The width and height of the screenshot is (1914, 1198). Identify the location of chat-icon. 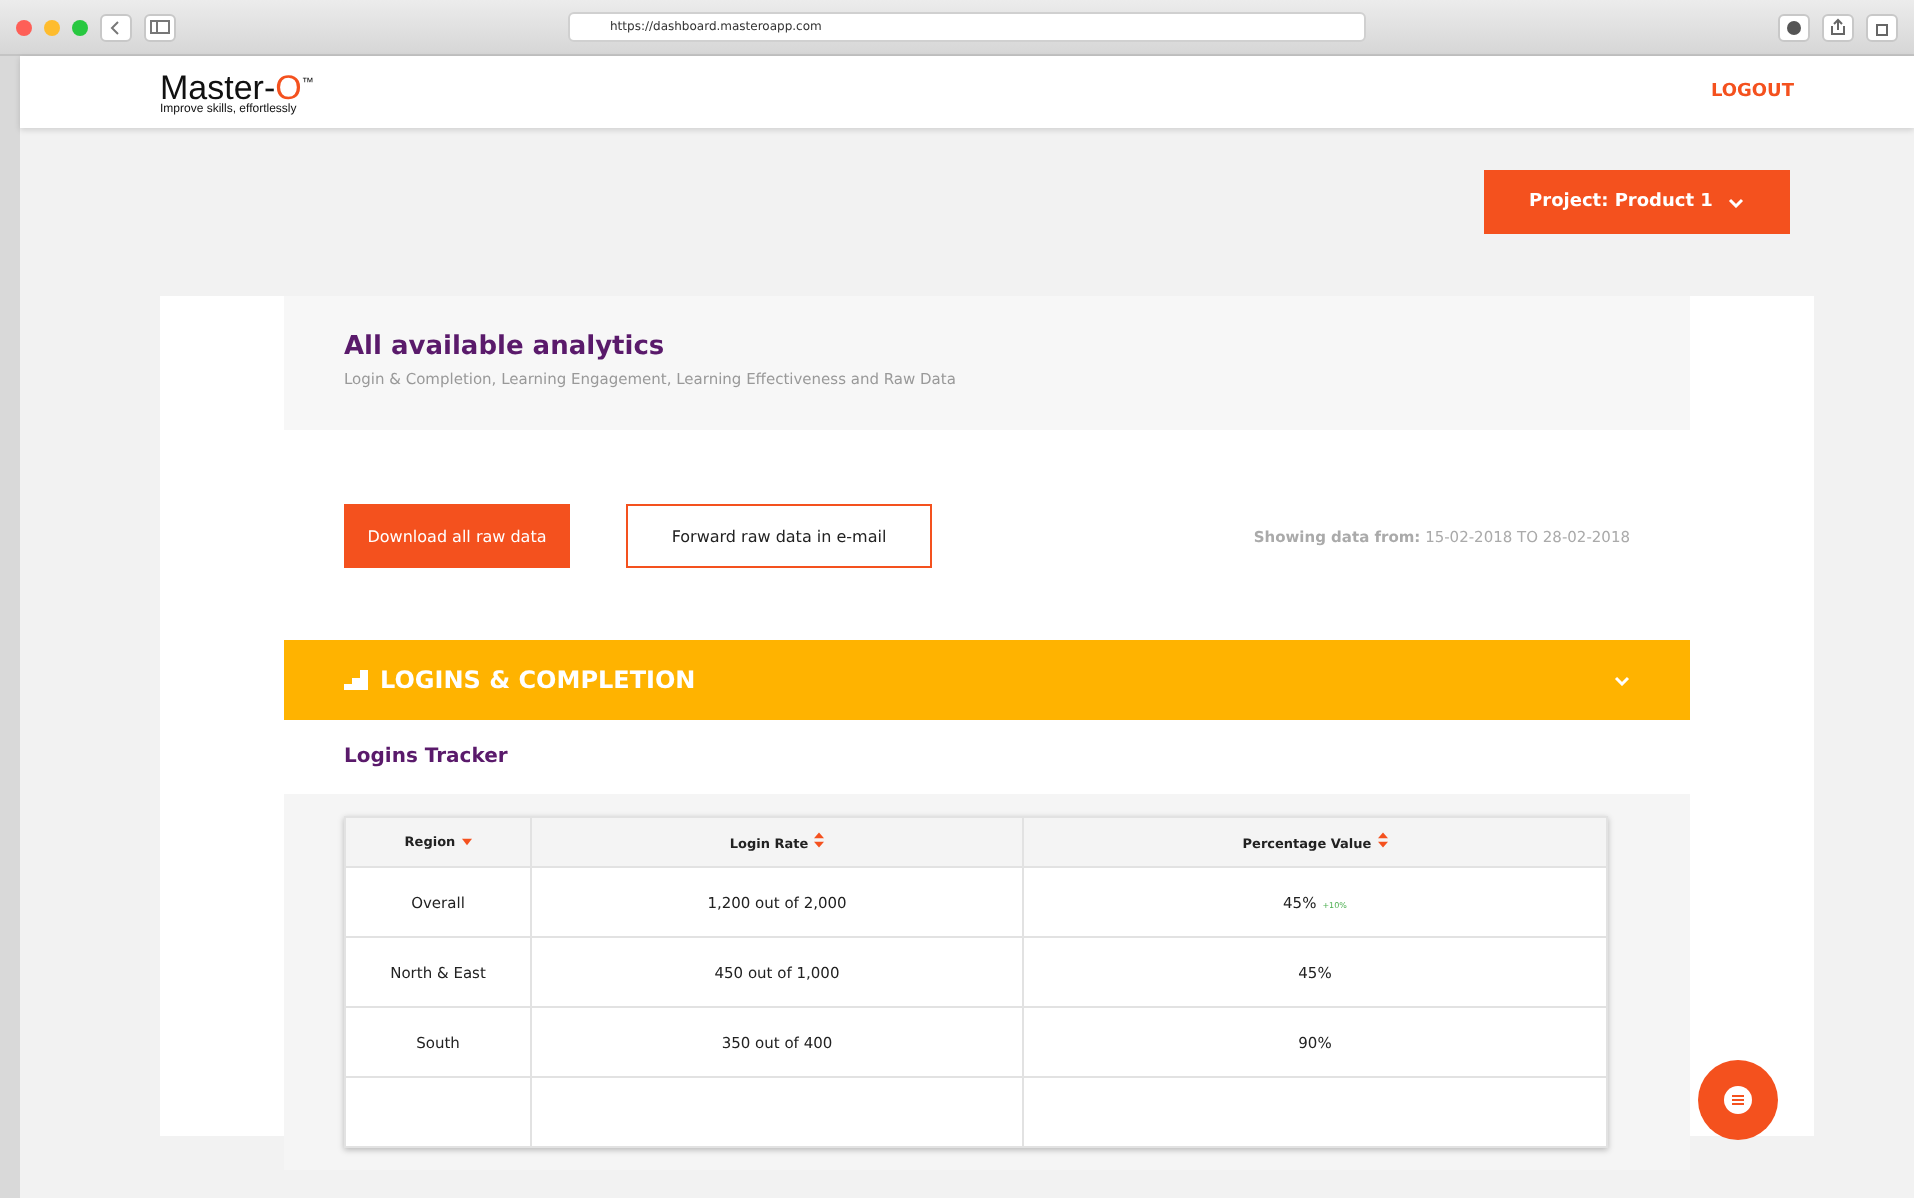
(1738, 1100).